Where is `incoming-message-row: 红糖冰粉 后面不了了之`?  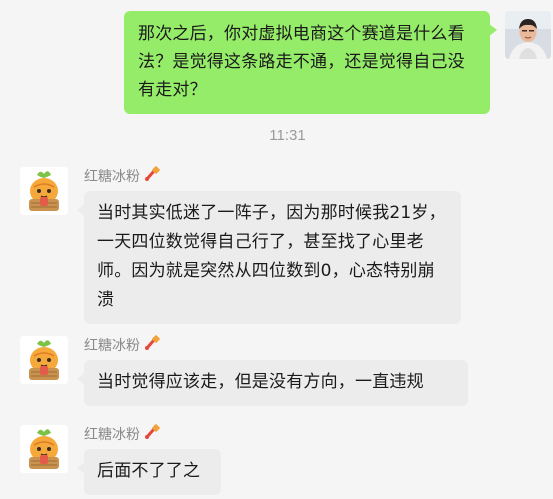 incoming-message-row: 红糖冰粉 后面不了了之 is located at coordinates (276, 459).